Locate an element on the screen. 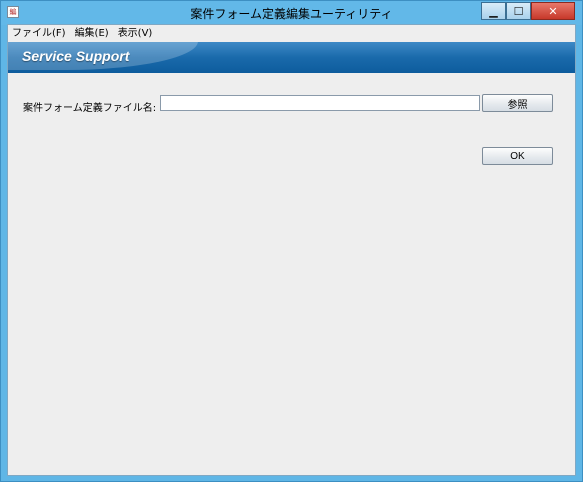 This screenshot has height=484, width=585. definition-file-label: 案件フォーム定義ファイル名: is located at coordinates (90, 108).